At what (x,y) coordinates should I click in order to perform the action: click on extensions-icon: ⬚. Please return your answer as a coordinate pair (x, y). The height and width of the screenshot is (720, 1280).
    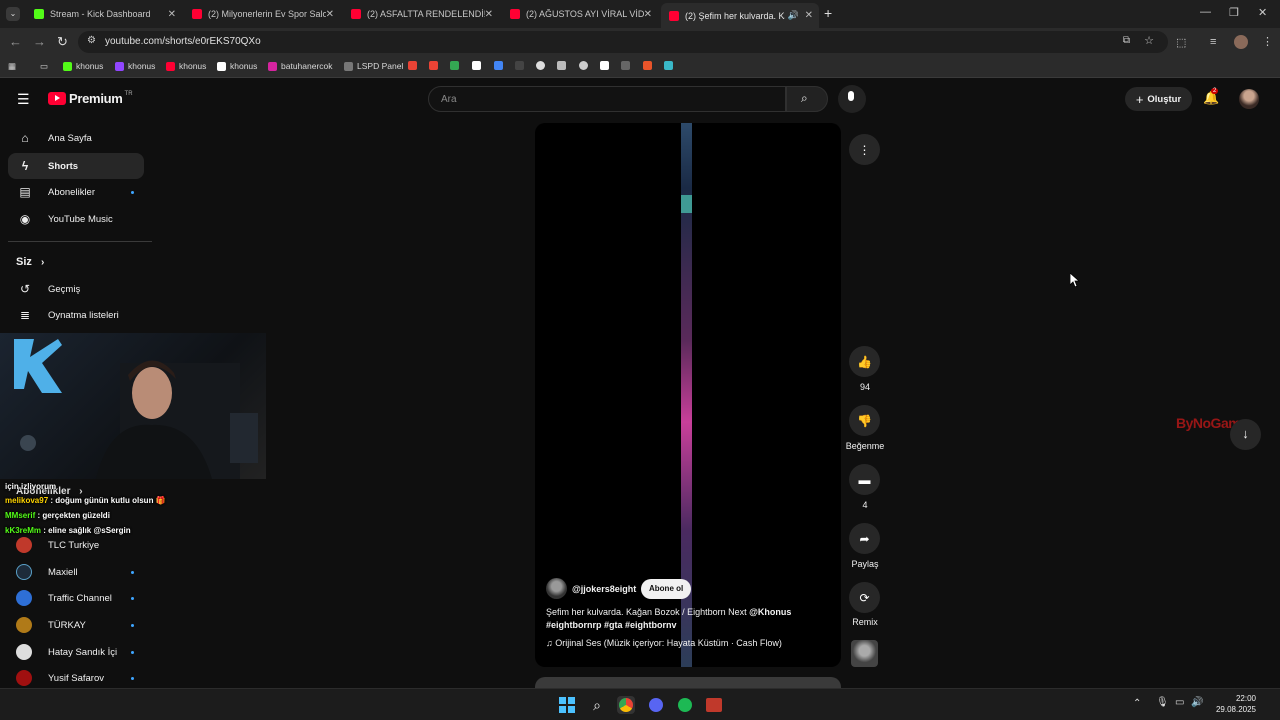
    Looking at the image, I should click on (1181, 42).